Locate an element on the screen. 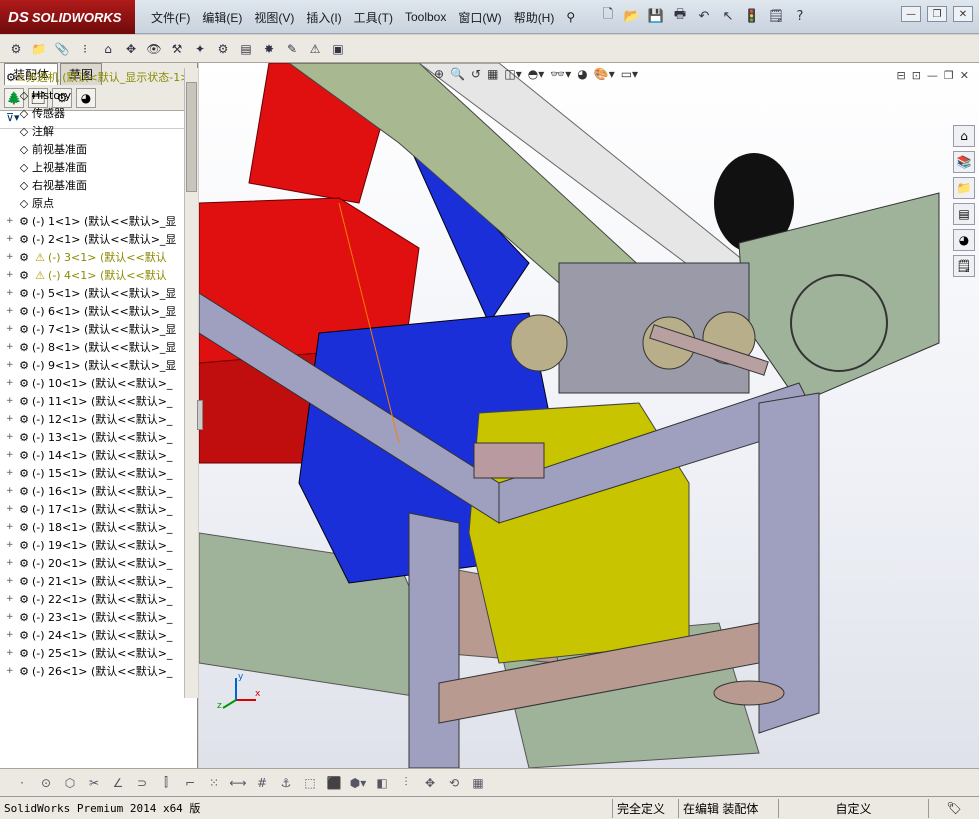 The width and height of the screenshot is (979, 819). move-entities-icon: ✥ is located at coordinates (430, 783).